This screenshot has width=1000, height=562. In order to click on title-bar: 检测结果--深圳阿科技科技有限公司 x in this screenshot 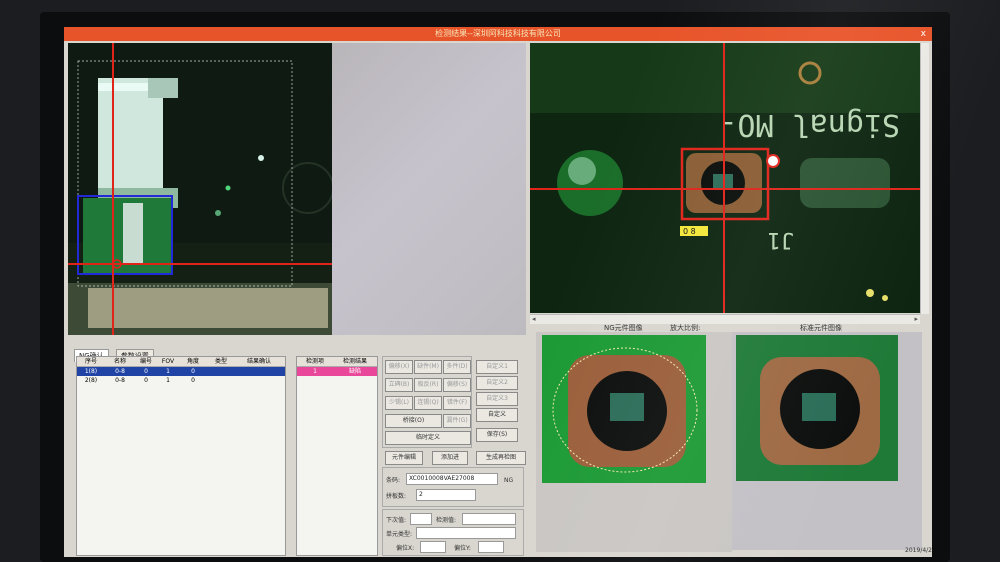, I will do `click(498, 34)`.